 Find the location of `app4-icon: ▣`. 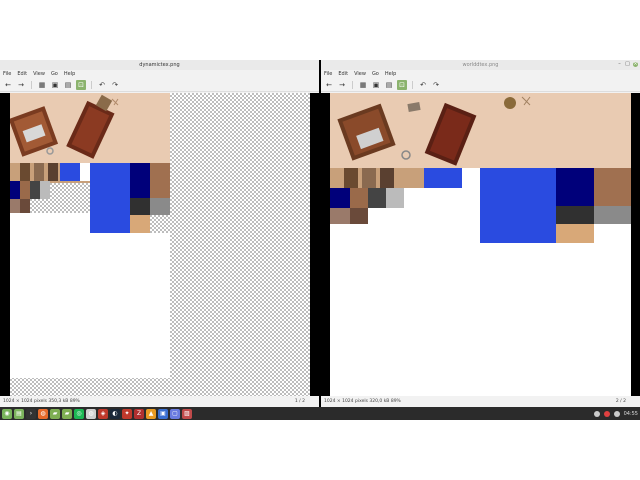

app4-icon: ▣ is located at coordinates (163, 413).